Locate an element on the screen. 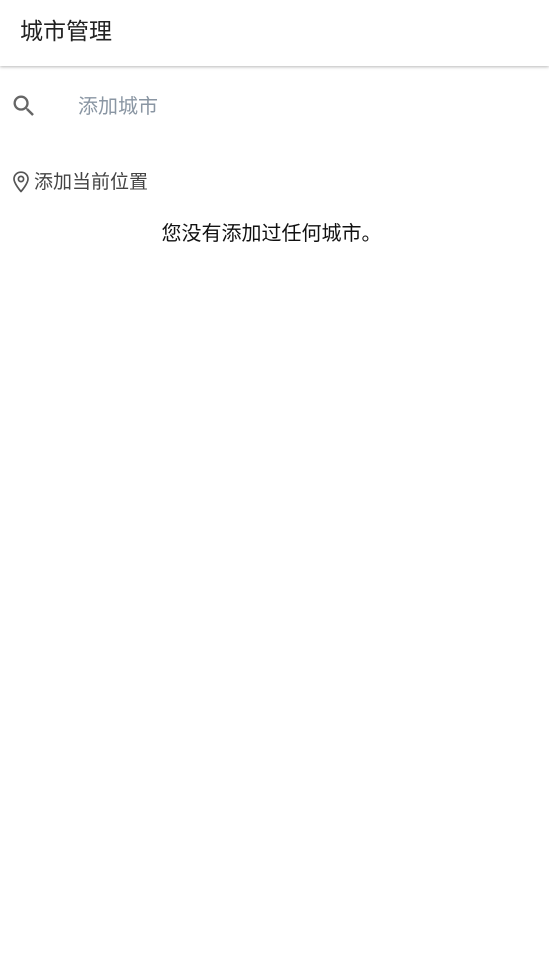 The image size is (549, 978). empty-state-message: 您没有添加过任何城市。 is located at coordinates (271, 233).